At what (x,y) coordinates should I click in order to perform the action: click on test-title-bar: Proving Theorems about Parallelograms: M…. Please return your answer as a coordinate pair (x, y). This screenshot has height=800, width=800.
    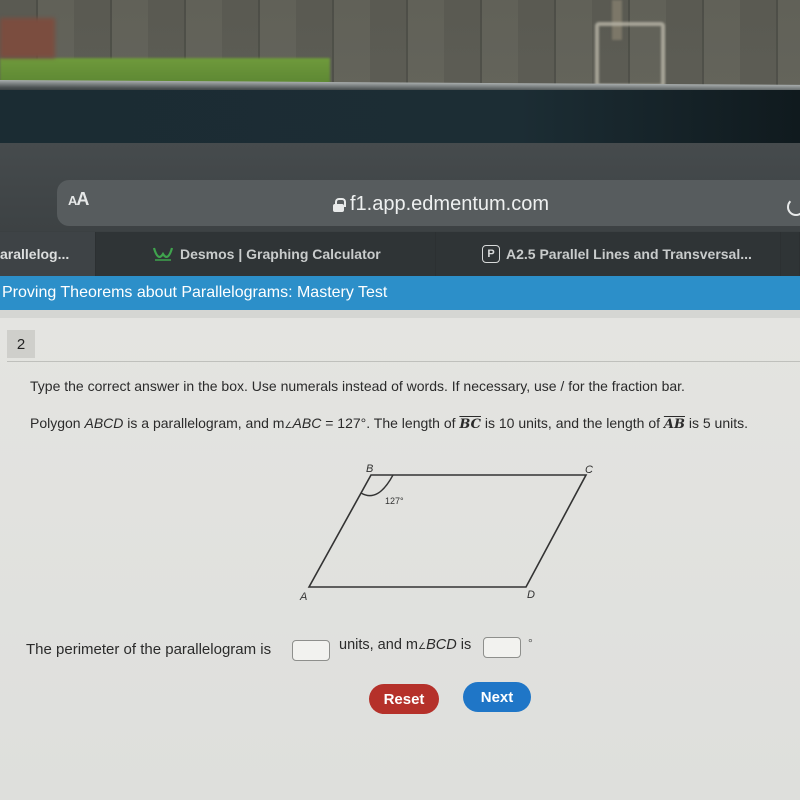
    Looking at the image, I should click on (400, 293).